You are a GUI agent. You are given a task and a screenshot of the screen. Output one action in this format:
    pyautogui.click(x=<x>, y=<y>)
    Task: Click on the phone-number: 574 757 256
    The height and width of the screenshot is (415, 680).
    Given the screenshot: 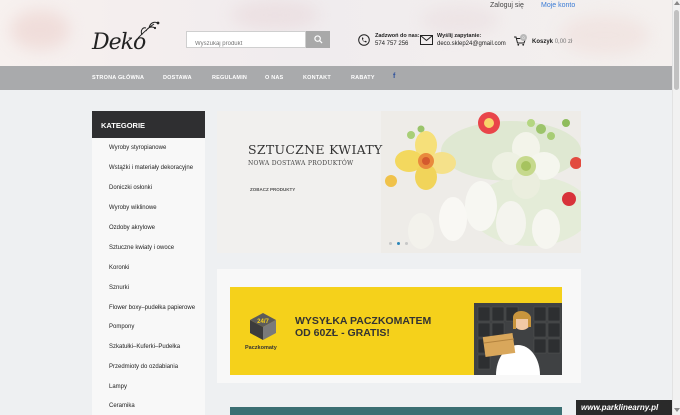 What is the action you would take?
    pyautogui.click(x=397, y=44)
    